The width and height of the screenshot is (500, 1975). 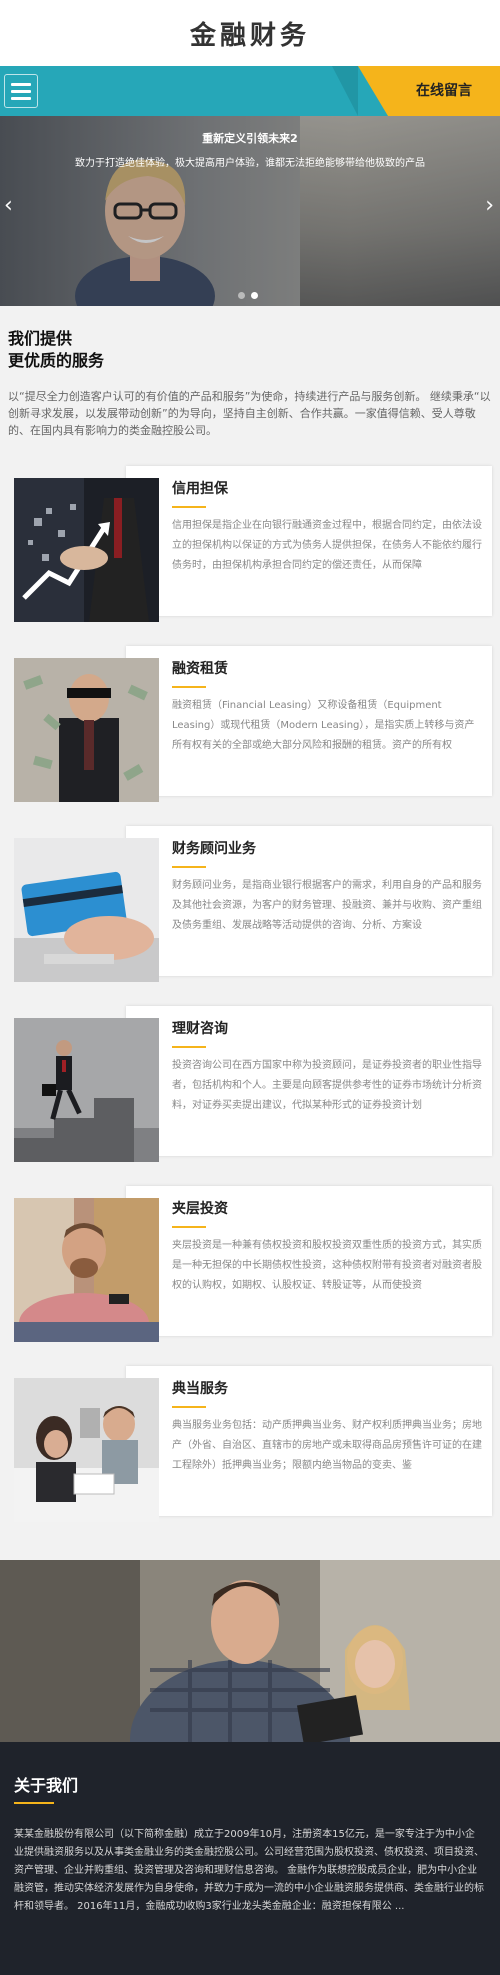 I want to click on site-header: 金融财务, so click(x=250, y=33).